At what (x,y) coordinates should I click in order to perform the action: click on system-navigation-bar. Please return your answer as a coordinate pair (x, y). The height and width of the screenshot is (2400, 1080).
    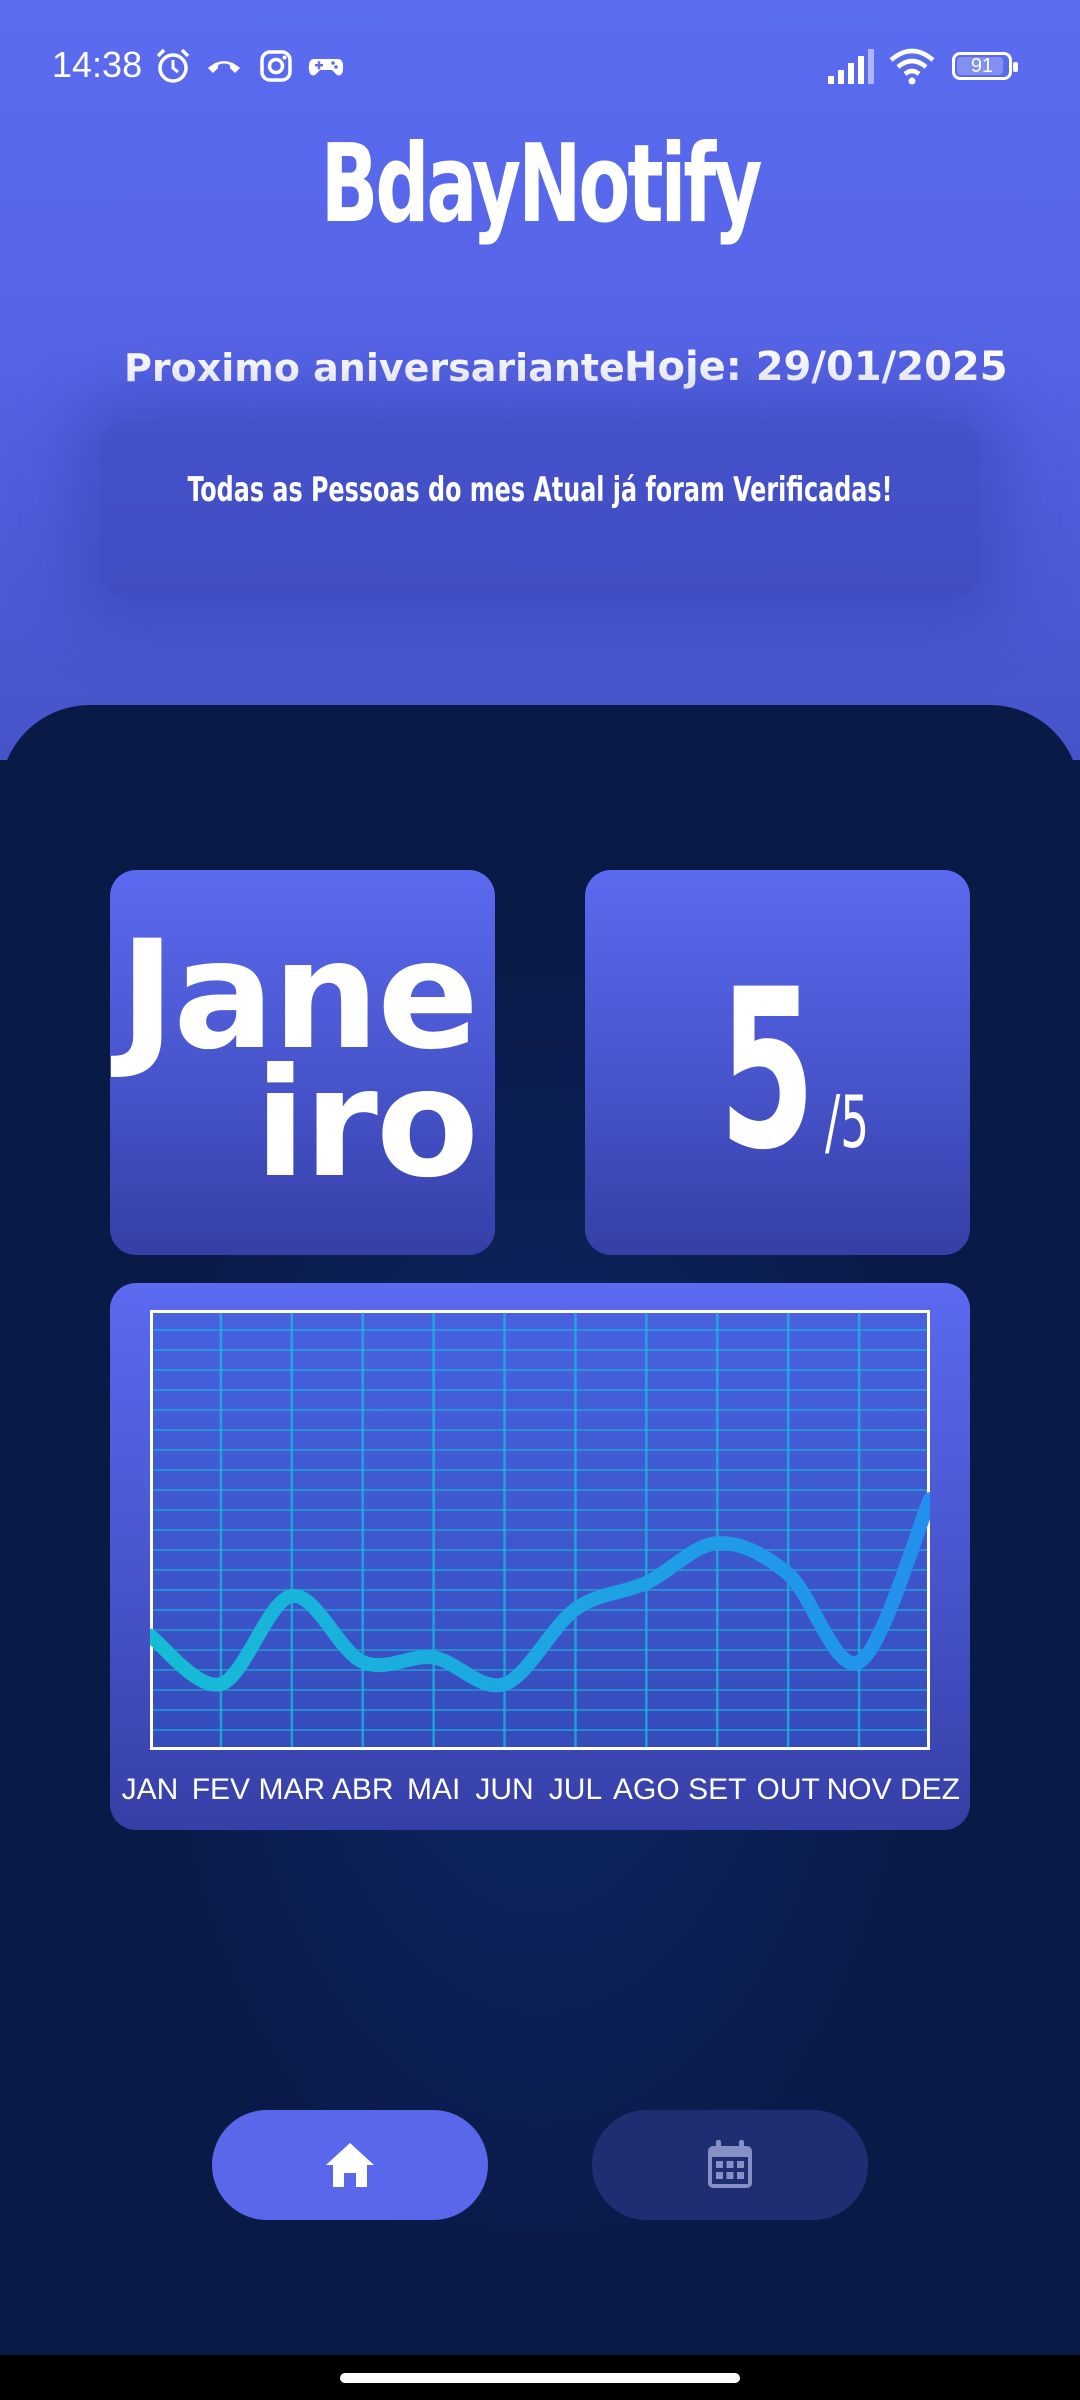
    Looking at the image, I should click on (540, 2377).